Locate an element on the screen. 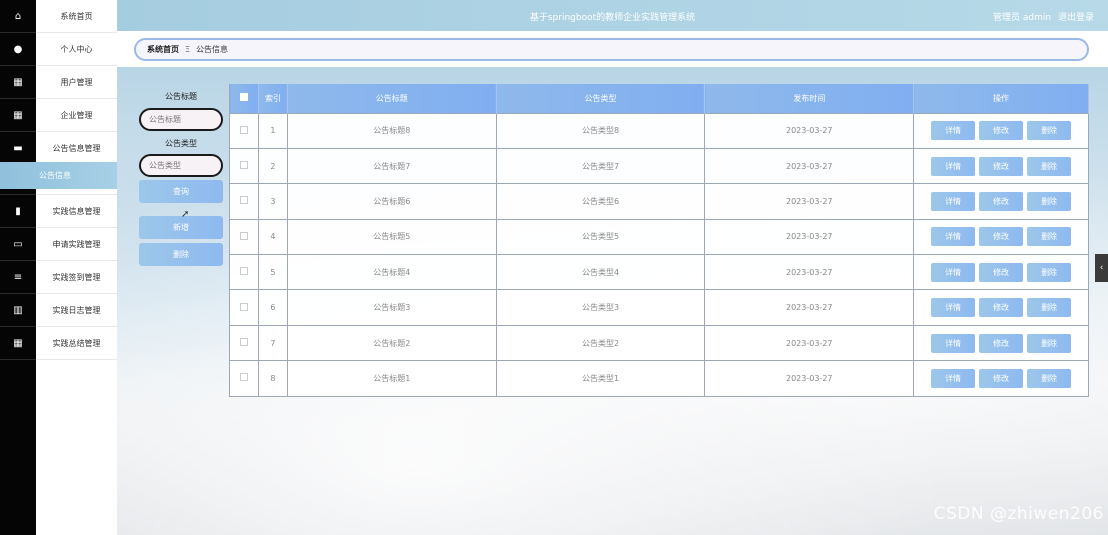 The width and height of the screenshot is (1108, 535). icon-strip: ⌂ ● ▦ ▦ ▬ ▮ ▭ ≡ ▥ ▦ is located at coordinates (18, 267).